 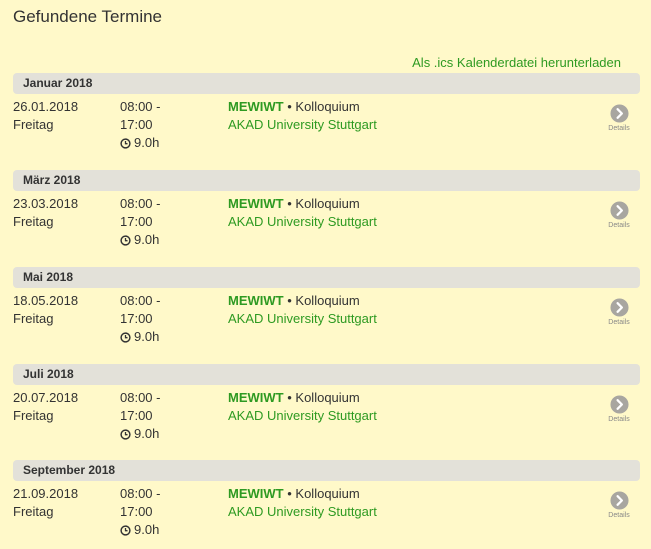 I want to click on event-date: 18.05.2018, so click(x=46, y=300).